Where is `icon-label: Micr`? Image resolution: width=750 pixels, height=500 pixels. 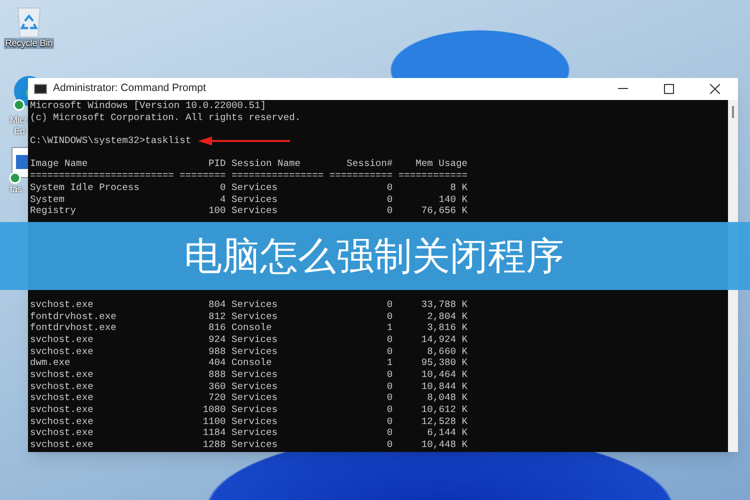 icon-label: Micr is located at coordinates (18, 120).